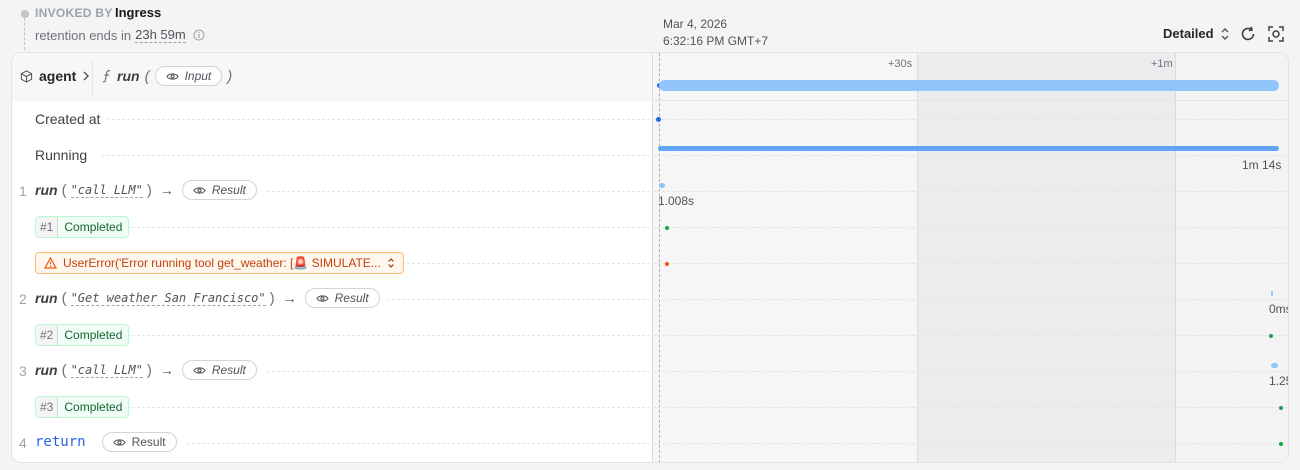  Describe the element at coordinates (60, 442) in the screenshot. I see `return-keyword: return` at that location.